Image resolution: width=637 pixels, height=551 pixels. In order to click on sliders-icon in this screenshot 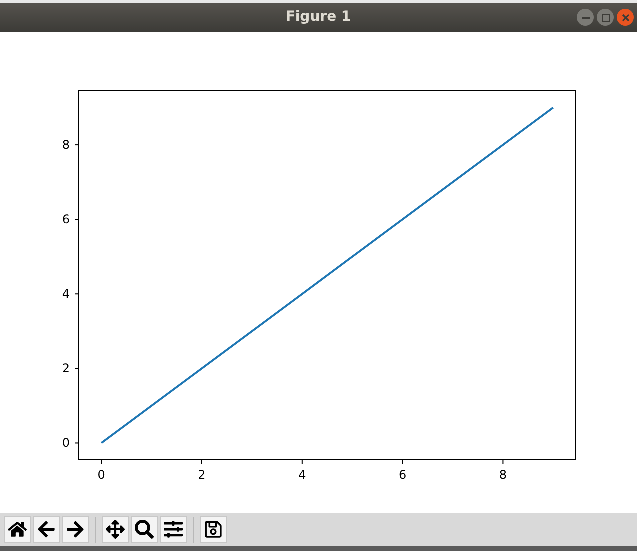, I will do `click(173, 529)`.